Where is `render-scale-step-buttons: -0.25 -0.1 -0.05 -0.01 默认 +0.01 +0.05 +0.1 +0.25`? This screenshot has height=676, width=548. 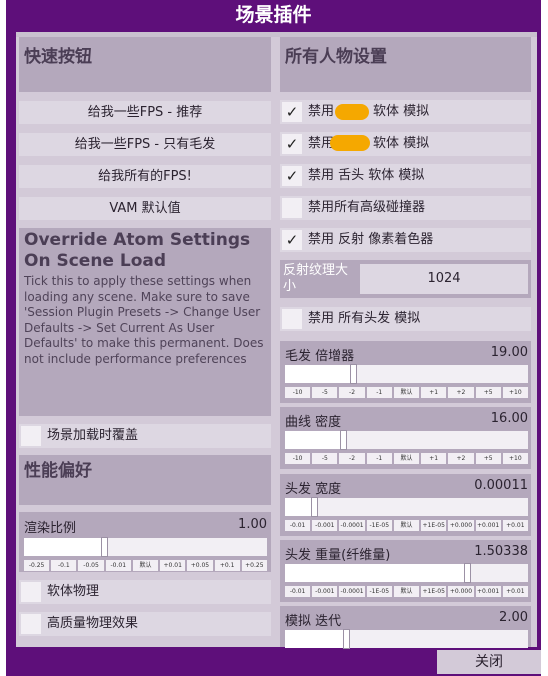
render-scale-step-buttons: -0.25 -0.1 -0.05 -0.01 默认 +0.01 +0.05 +0.1 +0.25 is located at coordinates (145, 565).